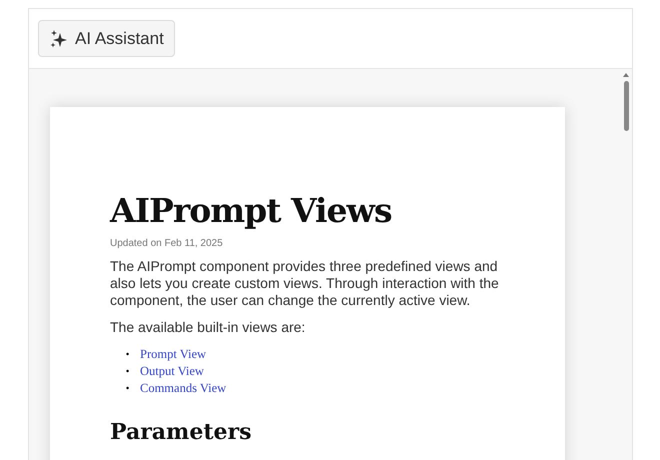 The height and width of the screenshot is (460, 660). What do you see at coordinates (181, 432) in the screenshot?
I see `section-heading: Parameters` at bounding box center [181, 432].